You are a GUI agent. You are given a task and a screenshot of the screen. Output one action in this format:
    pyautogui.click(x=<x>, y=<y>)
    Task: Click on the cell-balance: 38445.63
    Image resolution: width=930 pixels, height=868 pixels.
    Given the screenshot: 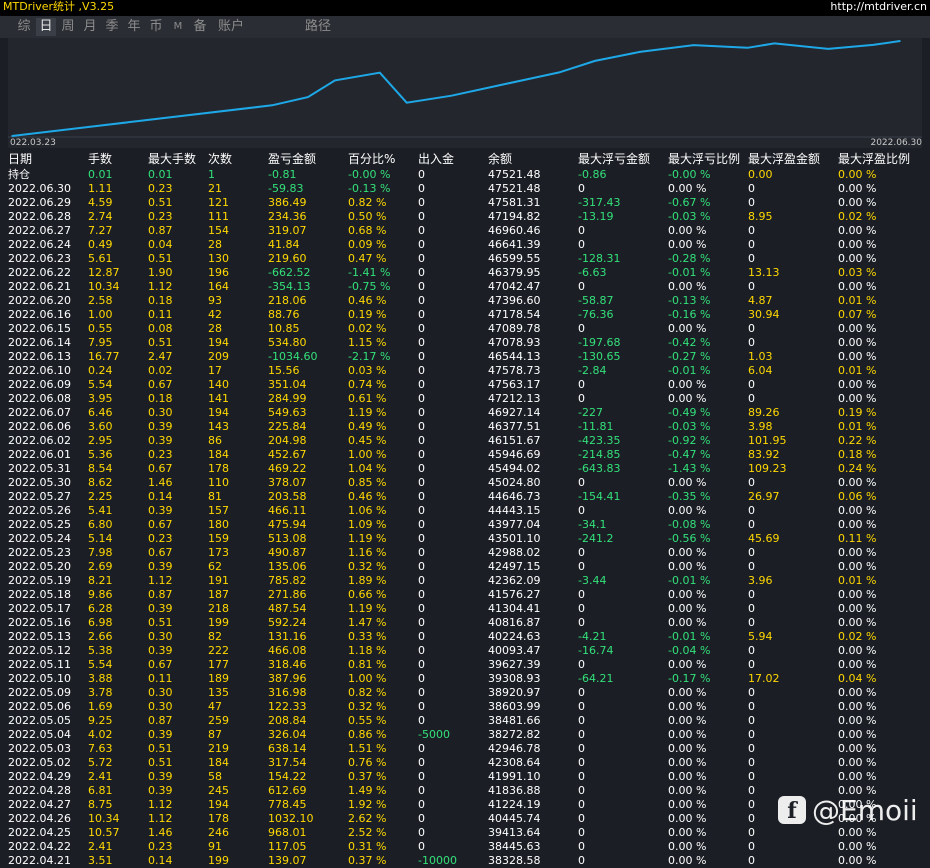 What is the action you would take?
    pyautogui.click(x=514, y=846)
    